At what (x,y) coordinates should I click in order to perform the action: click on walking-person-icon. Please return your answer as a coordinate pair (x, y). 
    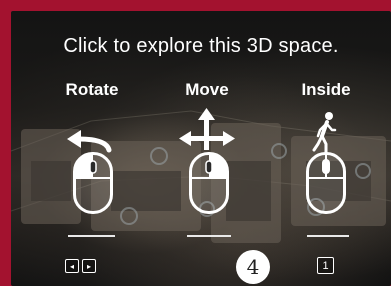
    Looking at the image, I should click on (324, 133).